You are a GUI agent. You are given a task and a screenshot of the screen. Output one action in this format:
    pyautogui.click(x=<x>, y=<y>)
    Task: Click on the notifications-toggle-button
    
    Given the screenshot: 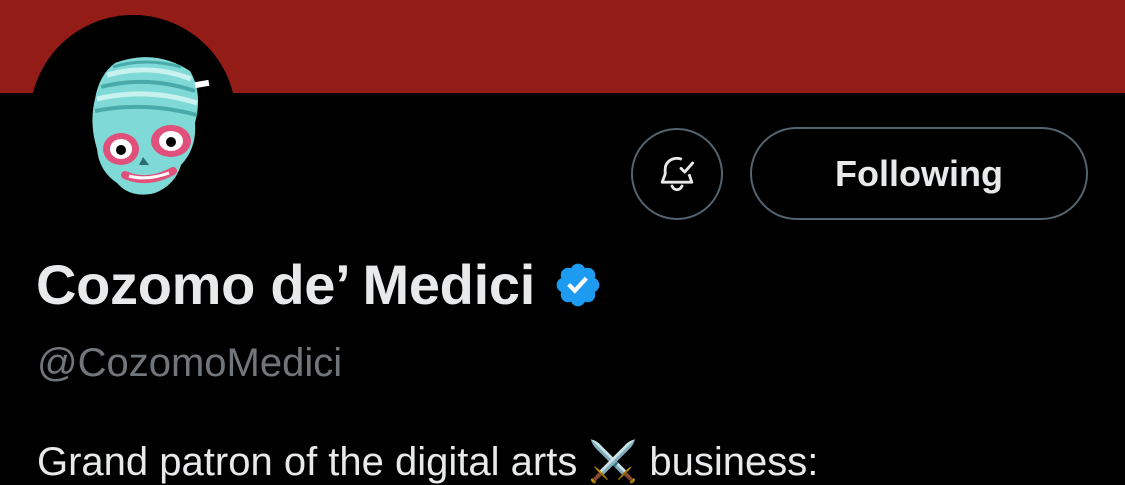 What is the action you would take?
    pyautogui.click(x=677, y=174)
    